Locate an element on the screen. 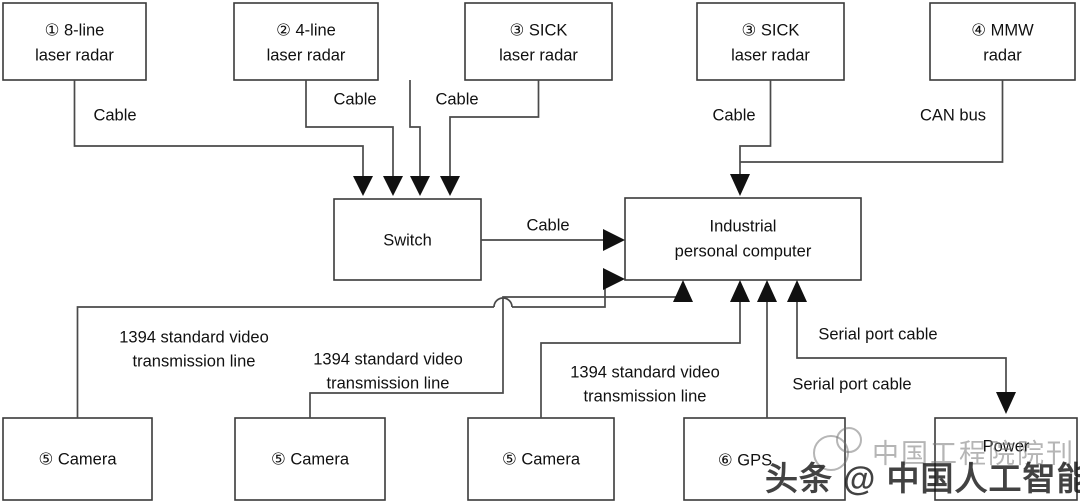  node-industrial-personal-computer: Industrial personal computer is located at coordinates (743, 239).